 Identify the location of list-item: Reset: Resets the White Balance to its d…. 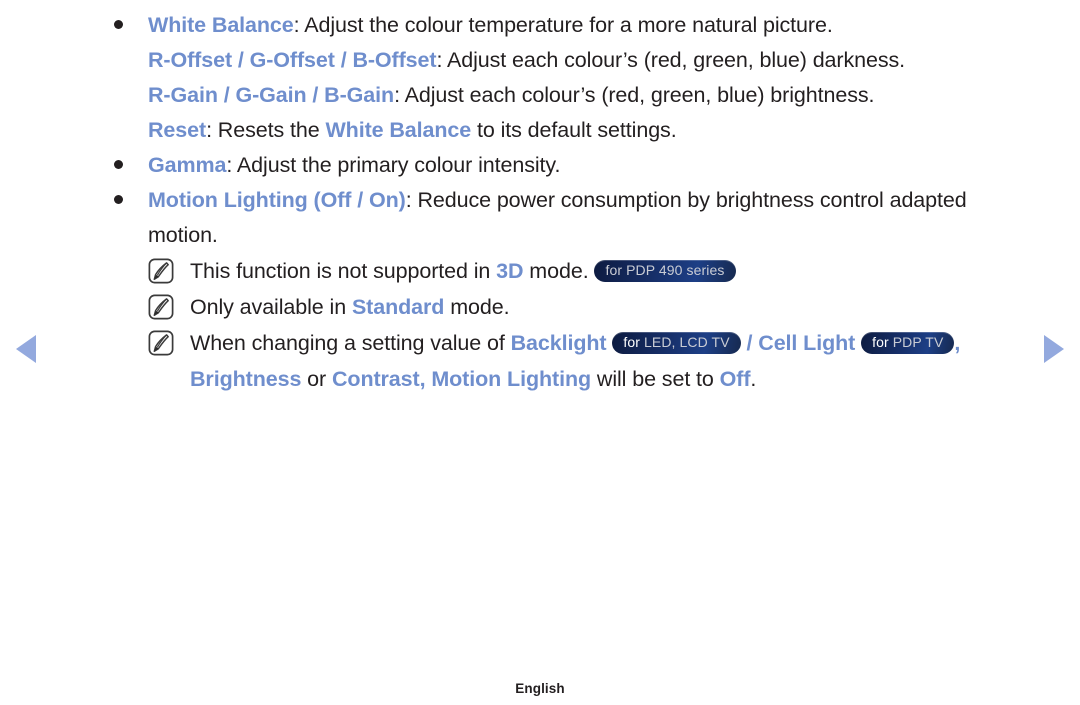
(571, 130).